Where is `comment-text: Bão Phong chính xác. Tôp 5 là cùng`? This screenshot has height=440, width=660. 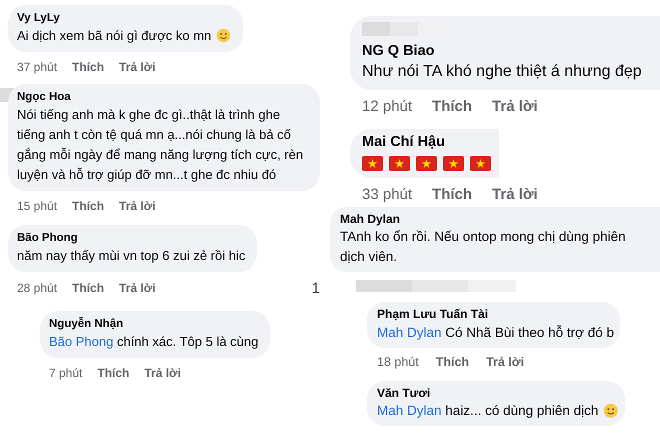
comment-text: Bão Phong chính xác. Tôp 5 là cùng is located at coordinates (153, 341).